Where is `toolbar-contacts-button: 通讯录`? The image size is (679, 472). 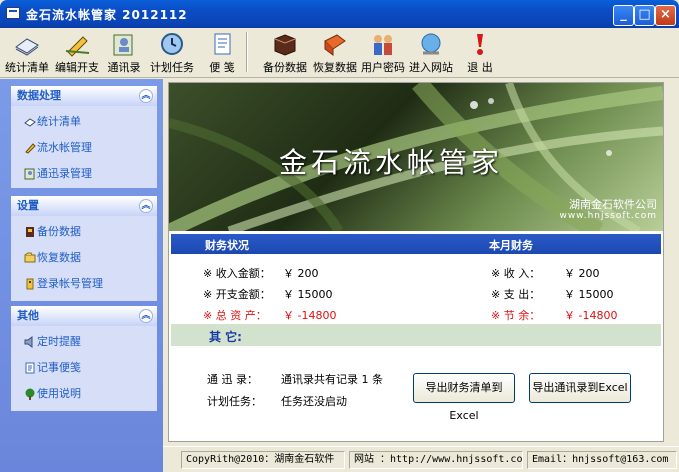
toolbar-contacts-button: 通讯录 is located at coordinates (124, 53).